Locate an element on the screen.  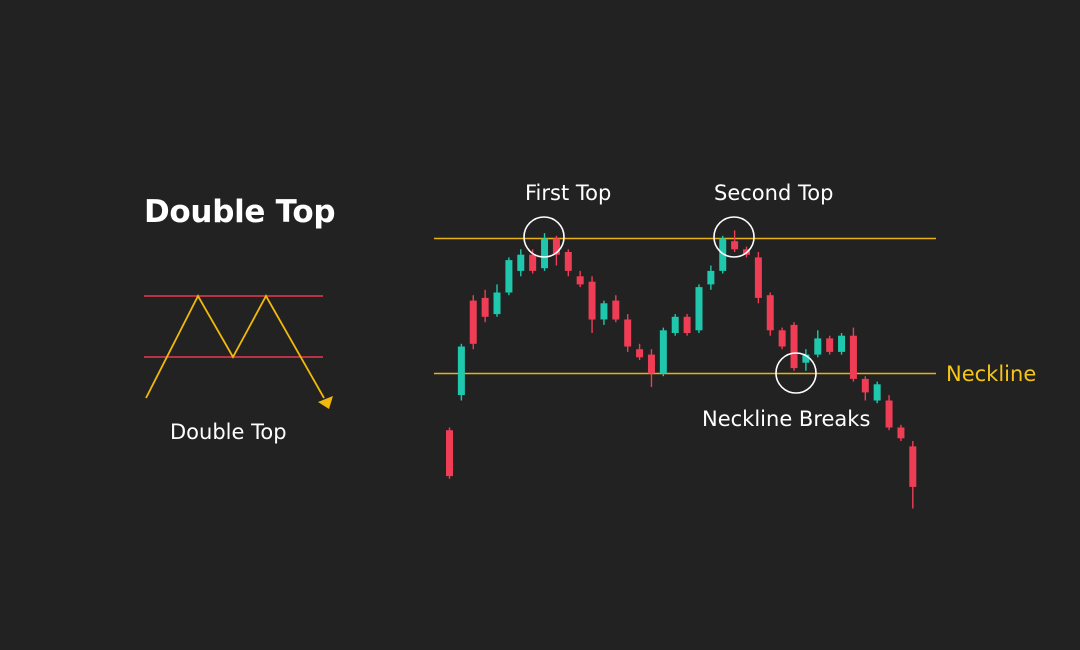
annotation-label: First Top is located at coordinates (568, 193).